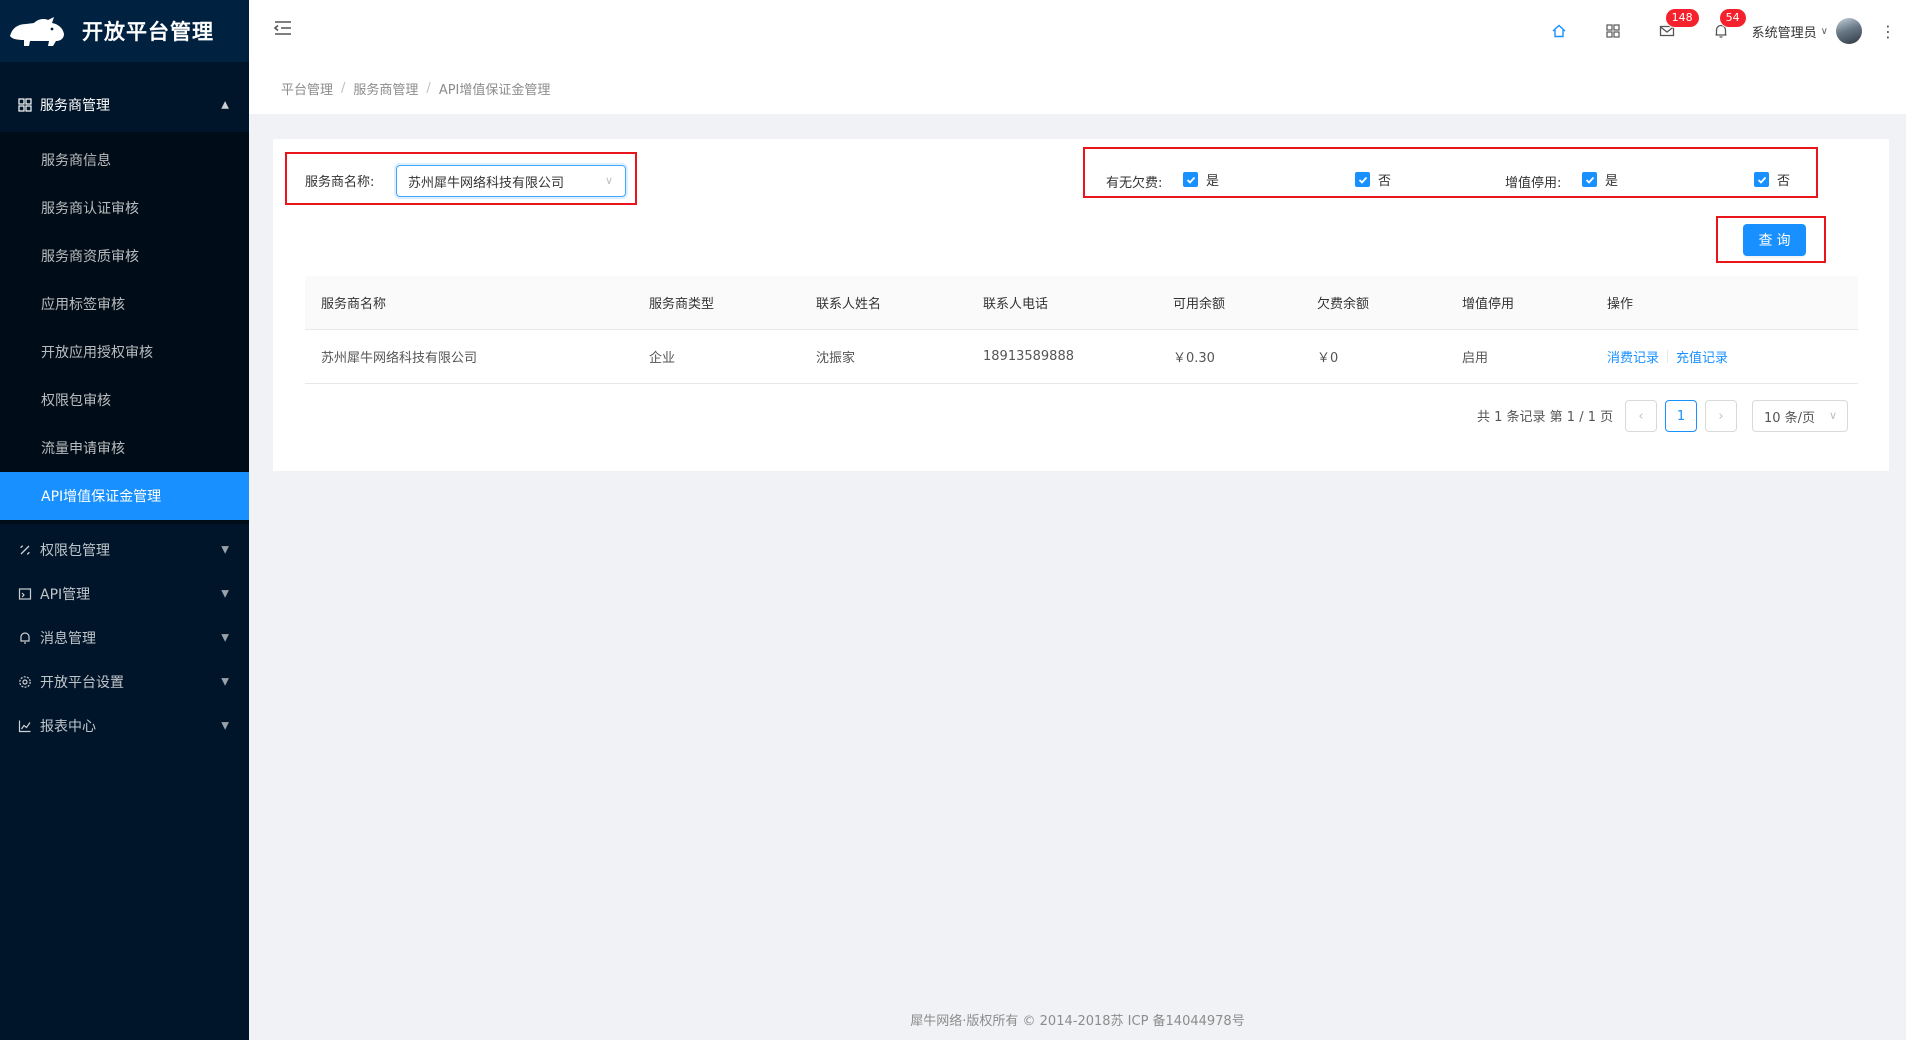  Describe the element at coordinates (68, 639) in the screenshot. I see `menu-label: 消息管理` at that location.